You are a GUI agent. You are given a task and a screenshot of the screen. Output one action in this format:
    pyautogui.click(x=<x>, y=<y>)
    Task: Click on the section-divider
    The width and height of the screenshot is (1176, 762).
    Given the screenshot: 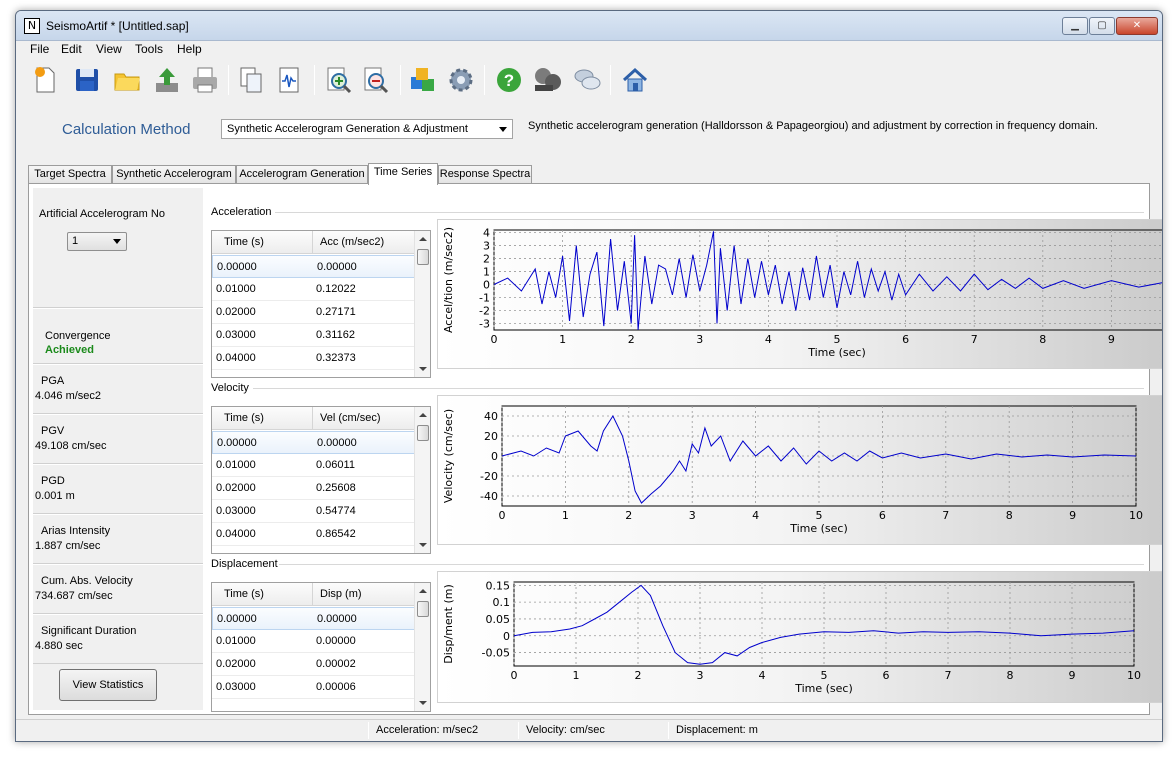 What is the action you would take?
    pyautogui.click(x=709, y=212)
    